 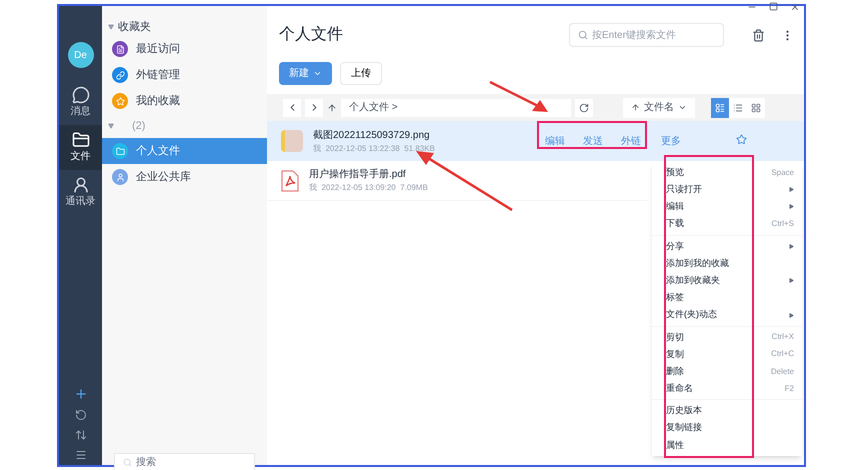 What do you see at coordinates (783, 224) in the screenshot?
I see `shortcut-label: Ctrl+S` at bounding box center [783, 224].